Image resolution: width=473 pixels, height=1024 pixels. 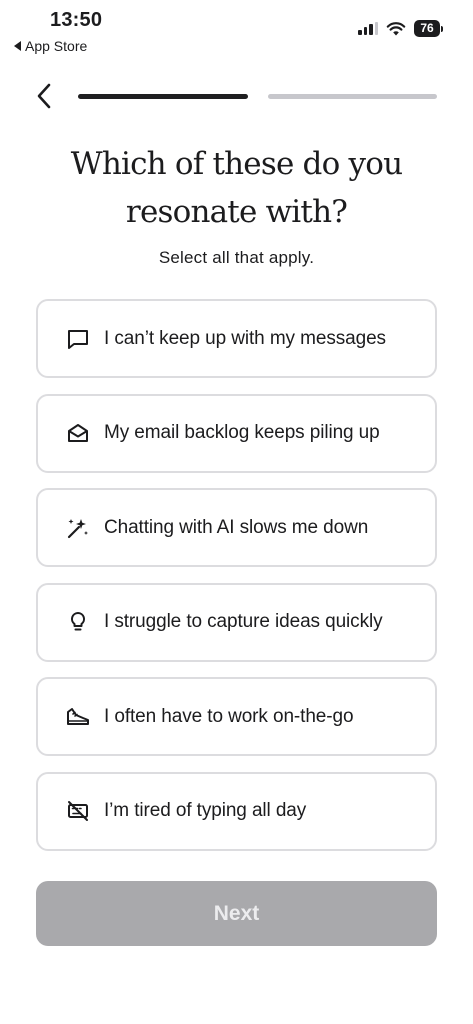 I want to click on wifi-icon, so click(x=396, y=29).